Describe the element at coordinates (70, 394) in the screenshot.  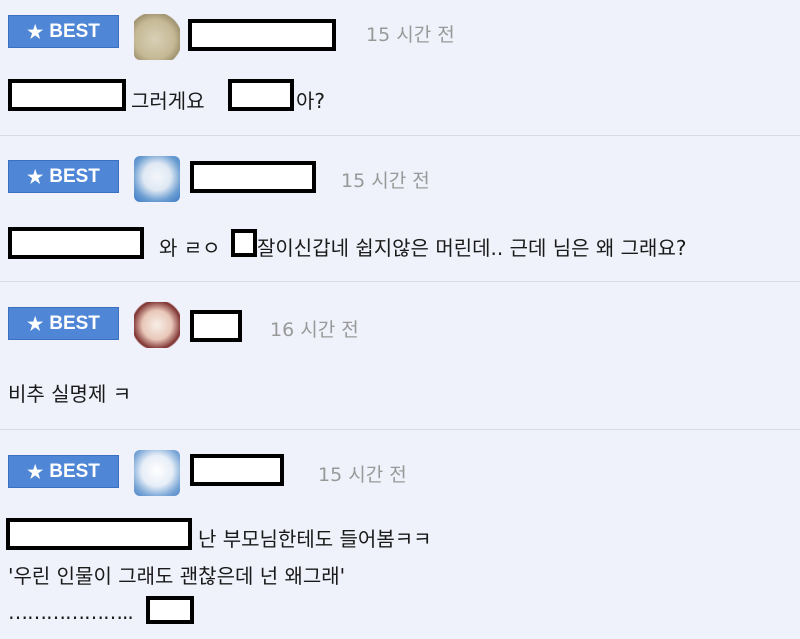
I see `comment-text: 비추 실명제 ㅋ` at that location.